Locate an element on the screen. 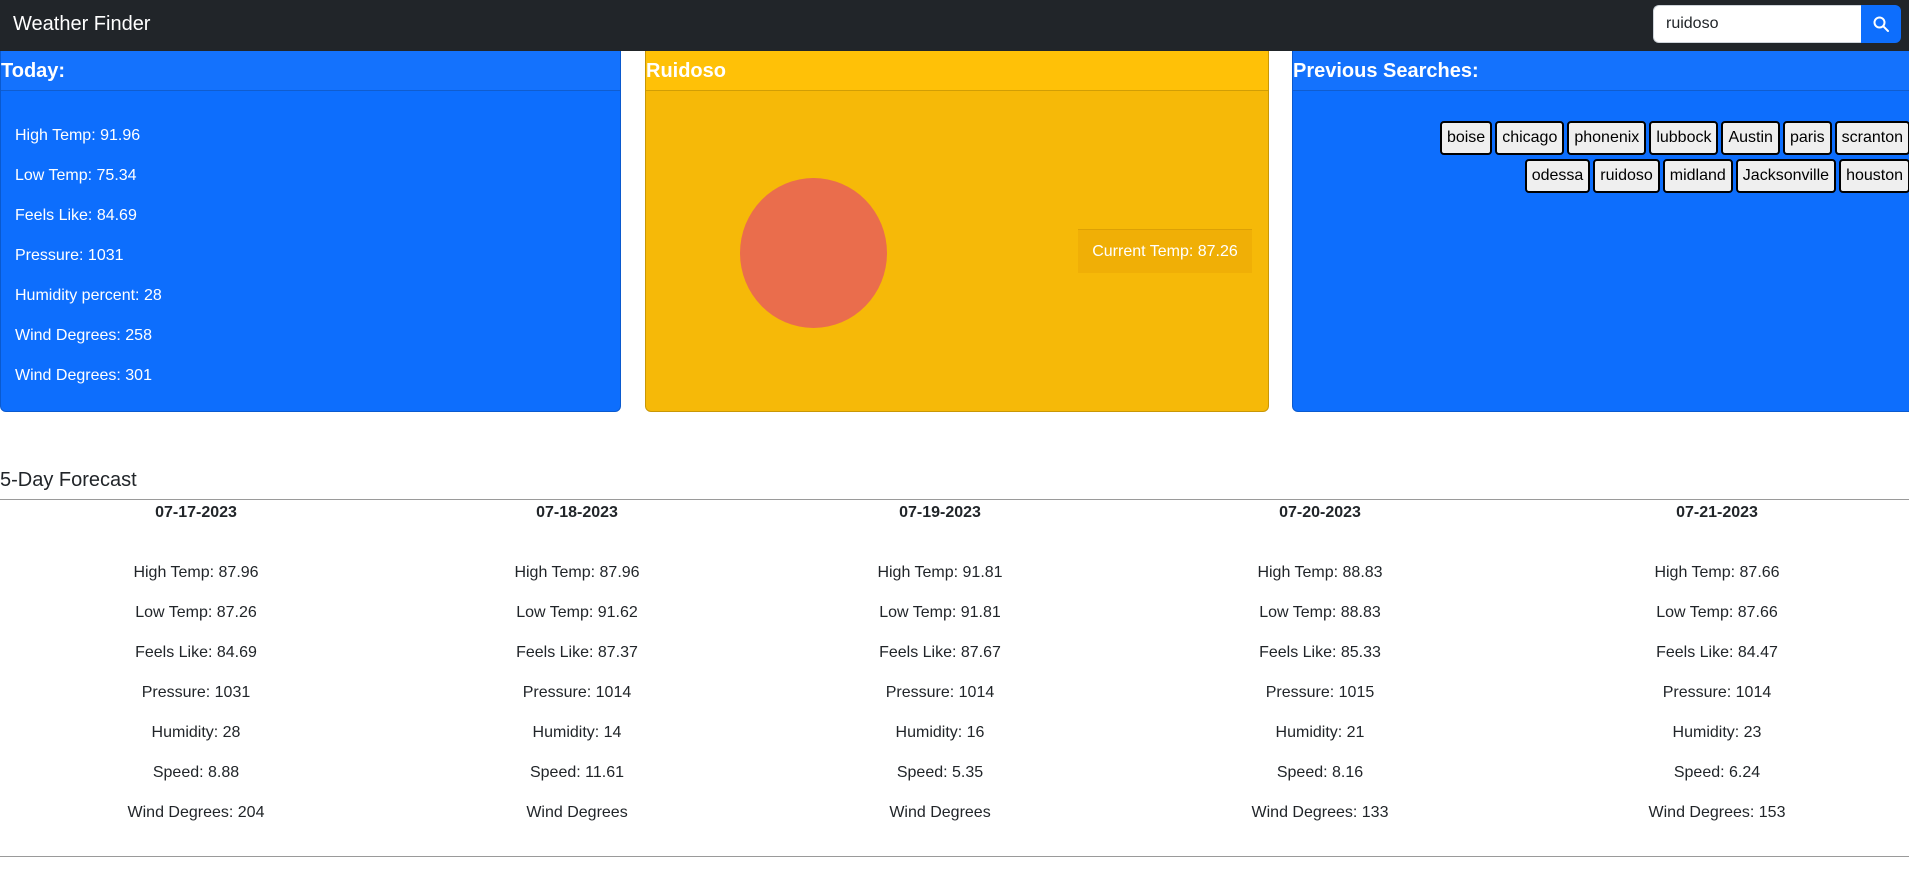 This screenshot has height=885, width=1909. history-button: houston is located at coordinates (1874, 176).